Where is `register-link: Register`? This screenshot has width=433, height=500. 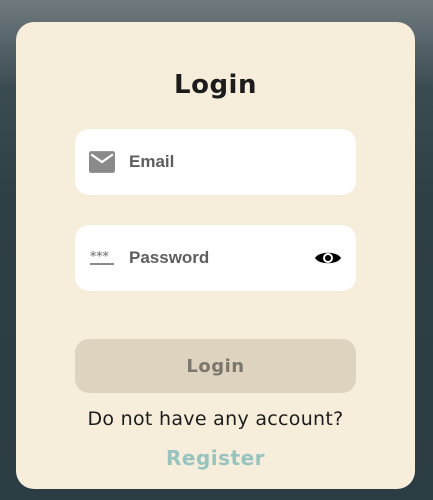 register-link: Register is located at coordinates (215, 458).